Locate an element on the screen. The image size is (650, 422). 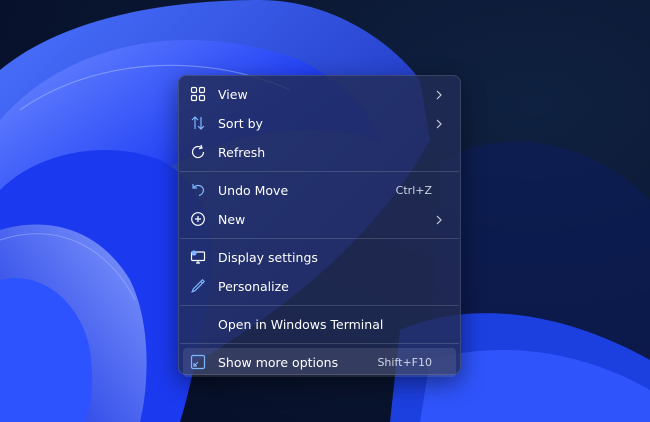
menu-item-undo-move: Undo Move Ctrl+Z is located at coordinates (319, 190).